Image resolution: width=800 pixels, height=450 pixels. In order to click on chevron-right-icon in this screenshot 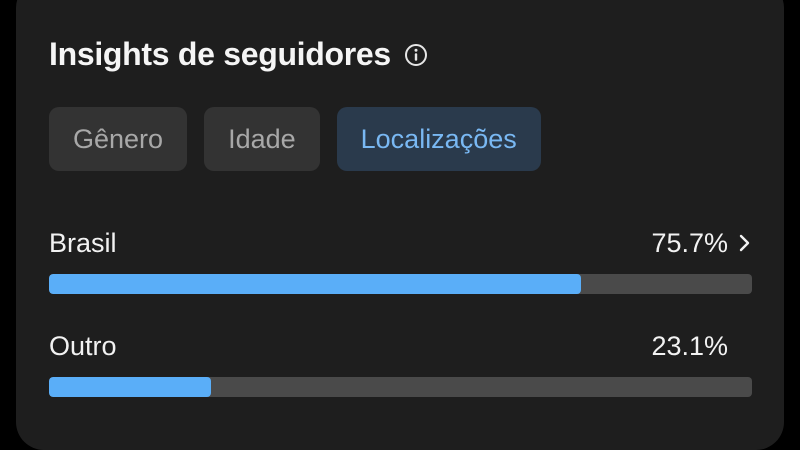, I will do `click(745, 243)`.